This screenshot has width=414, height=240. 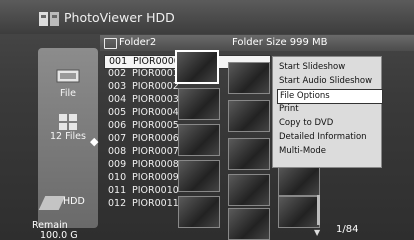 What do you see at coordinates (347, 229) in the screenshot?
I see `page-counter: 1/84` at bounding box center [347, 229].